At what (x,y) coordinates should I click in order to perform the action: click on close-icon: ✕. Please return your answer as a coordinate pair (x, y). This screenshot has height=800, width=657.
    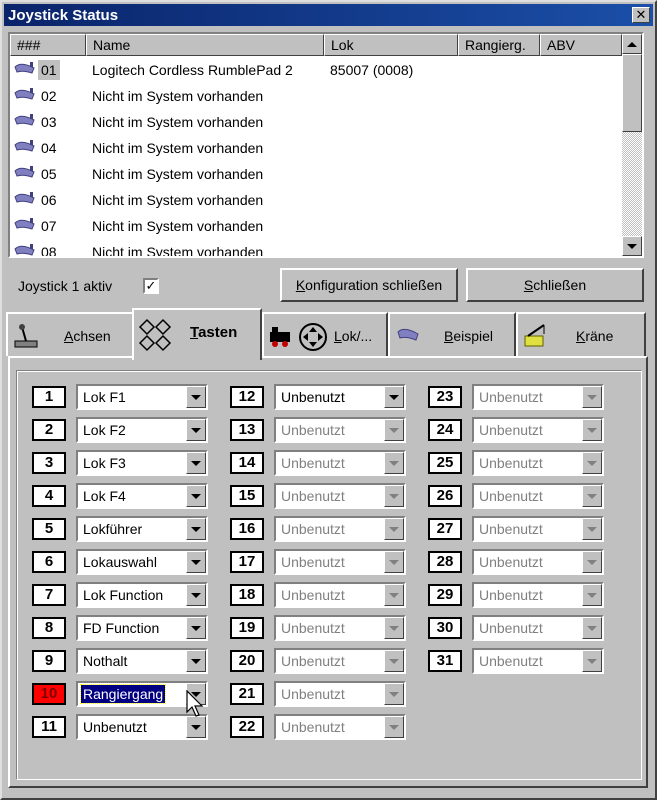
    Looking at the image, I should click on (641, 15).